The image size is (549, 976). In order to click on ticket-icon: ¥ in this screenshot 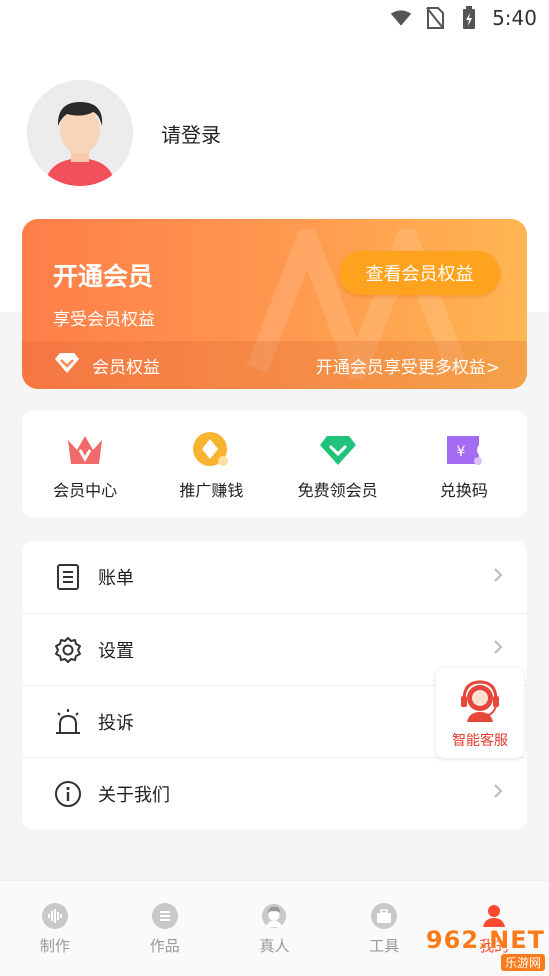, I will do `click(464, 450)`.